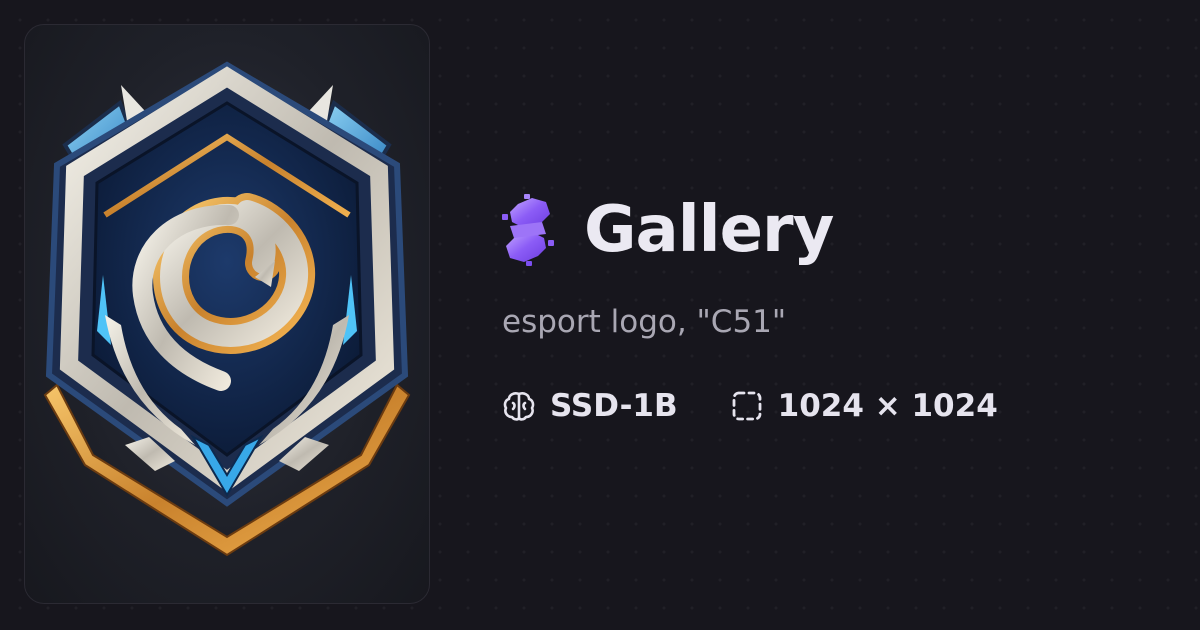 This screenshot has height=630, width=1200. Describe the element at coordinates (519, 406) in the screenshot. I see `brain-icon` at that location.